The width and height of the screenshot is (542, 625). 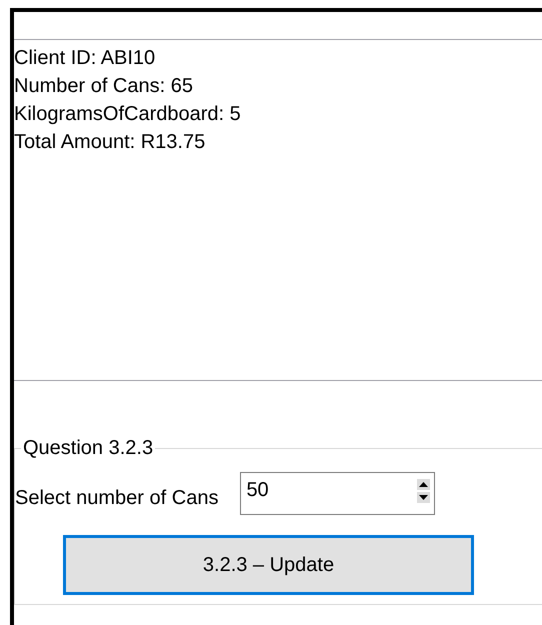 What do you see at coordinates (423, 497) in the screenshot?
I see `spin-down-icon` at bounding box center [423, 497].